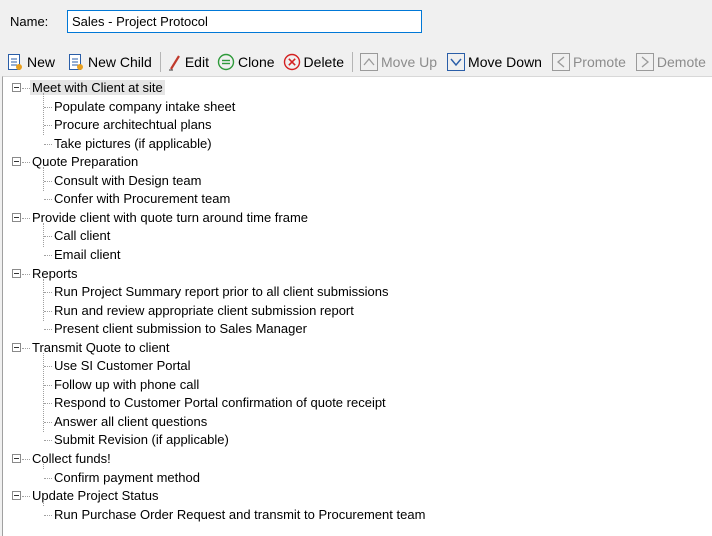 The image size is (712, 536). What do you see at coordinates (41, 62) in the screenshot?
I see `new-label: New` at bounding box center [41, 62].